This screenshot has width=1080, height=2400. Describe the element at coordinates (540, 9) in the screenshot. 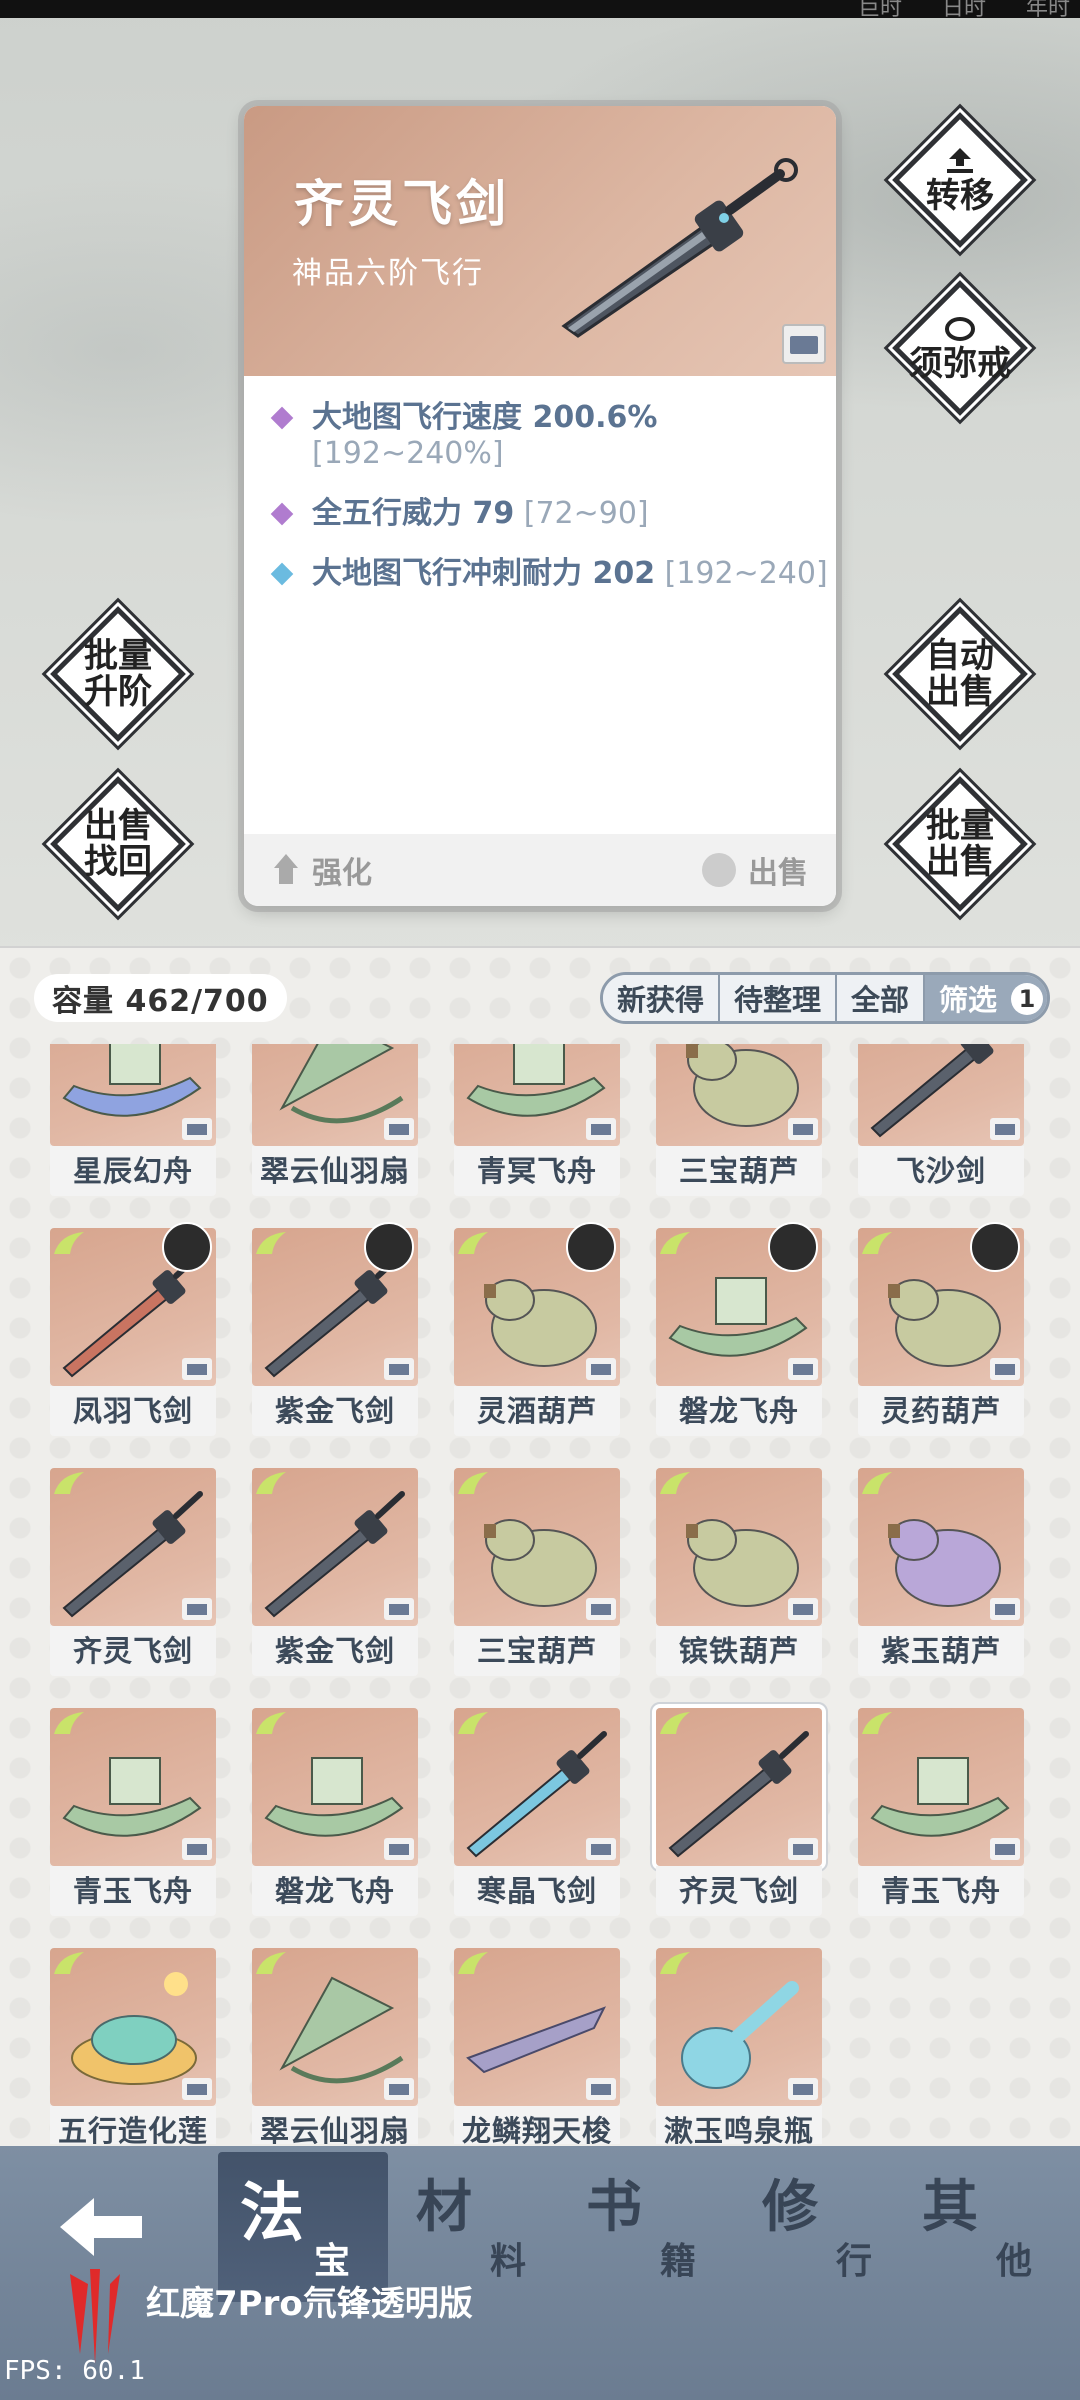

I see `status-bar: 巨时 日时 年时` at that location.